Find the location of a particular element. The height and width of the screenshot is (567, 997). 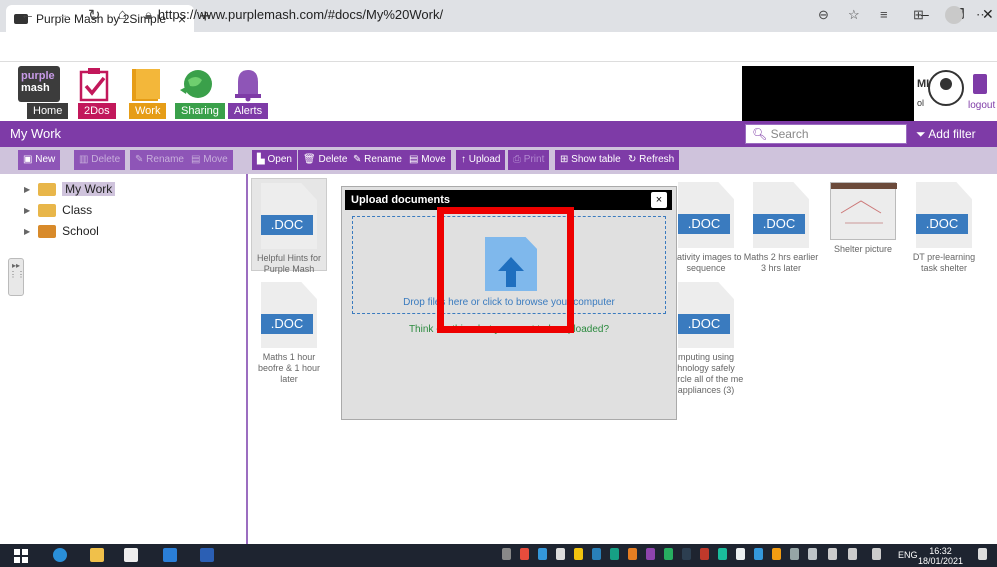

dialog-close-button: × is located at coordinates (659, 200).